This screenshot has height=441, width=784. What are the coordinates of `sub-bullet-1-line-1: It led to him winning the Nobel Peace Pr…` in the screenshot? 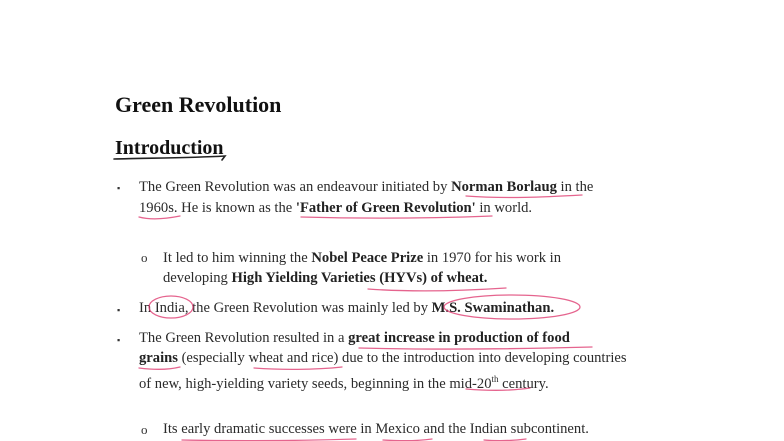 It's located at (362, 258).